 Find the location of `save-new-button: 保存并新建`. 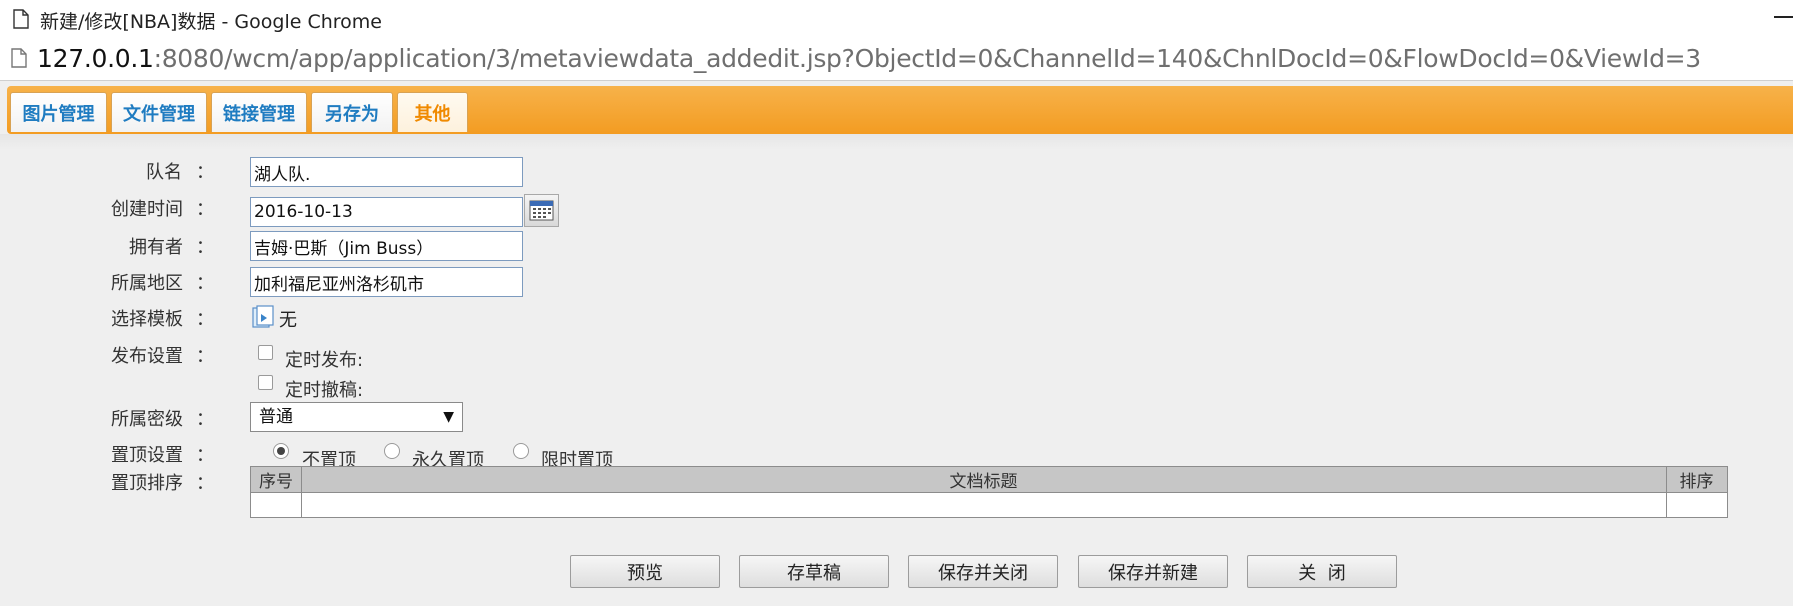

save-new-button: 保存并新建 is located at coordinates (1153, 571).